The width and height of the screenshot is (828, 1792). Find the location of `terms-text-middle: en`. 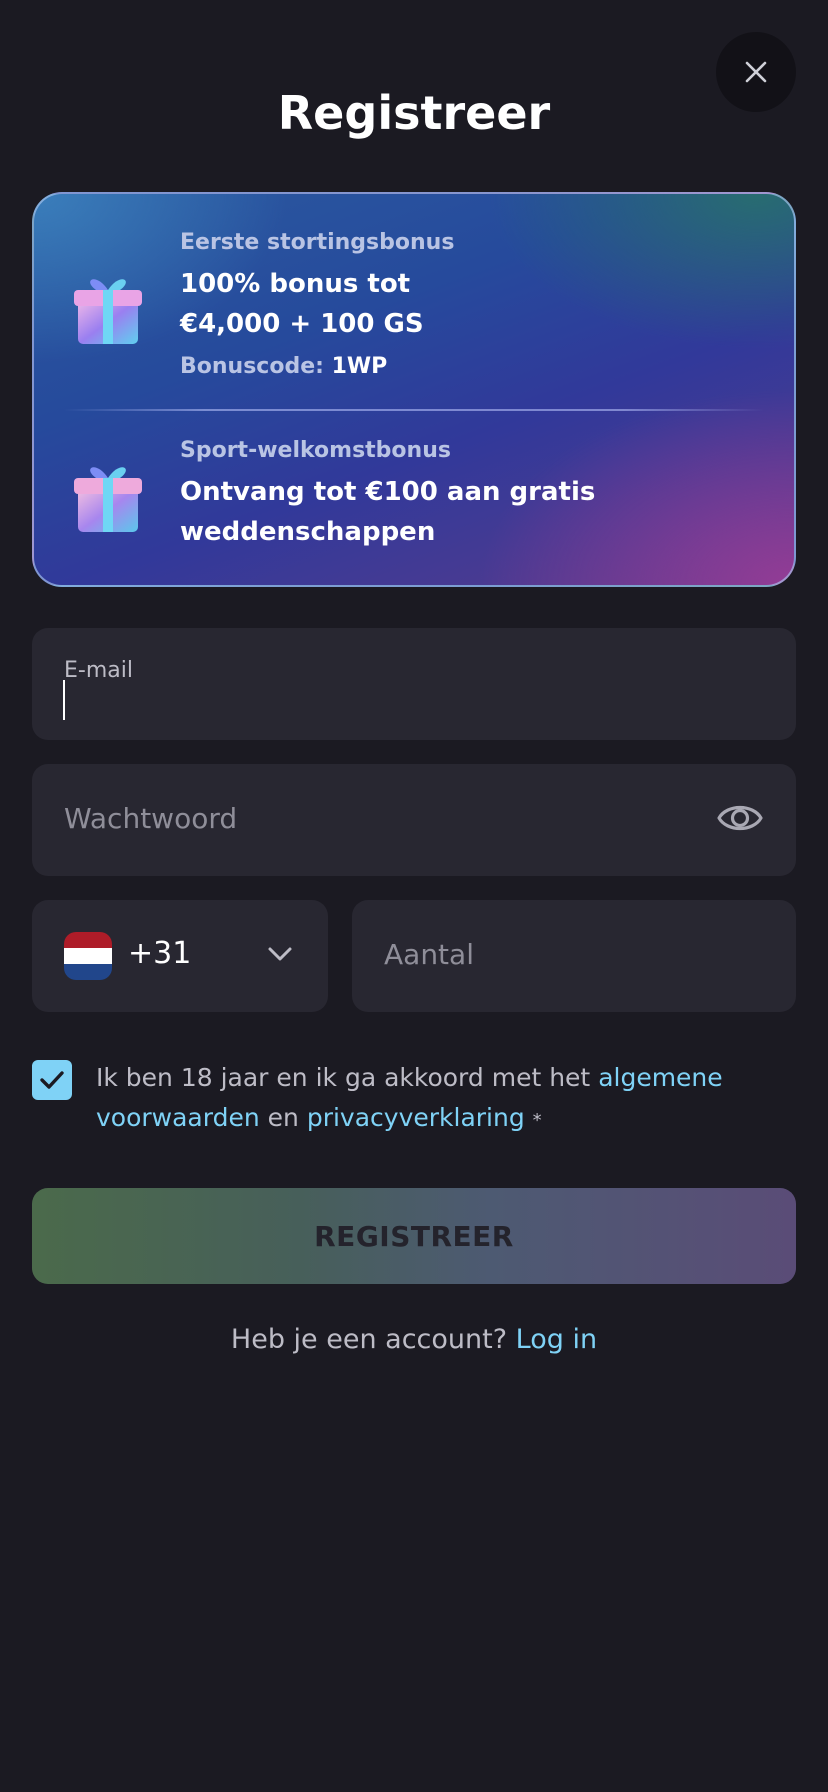

terms-text-middle: en is located at coordinates (283, 1117).